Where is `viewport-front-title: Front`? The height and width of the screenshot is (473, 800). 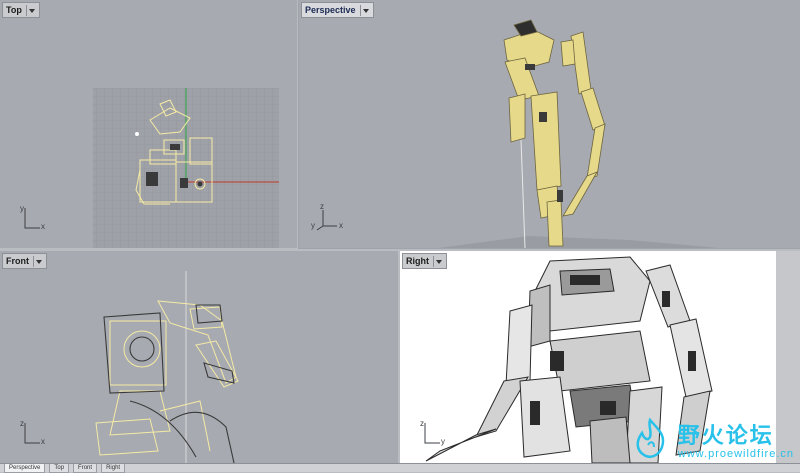
viewport-front-title: Front is located at coordinates (24, 261).